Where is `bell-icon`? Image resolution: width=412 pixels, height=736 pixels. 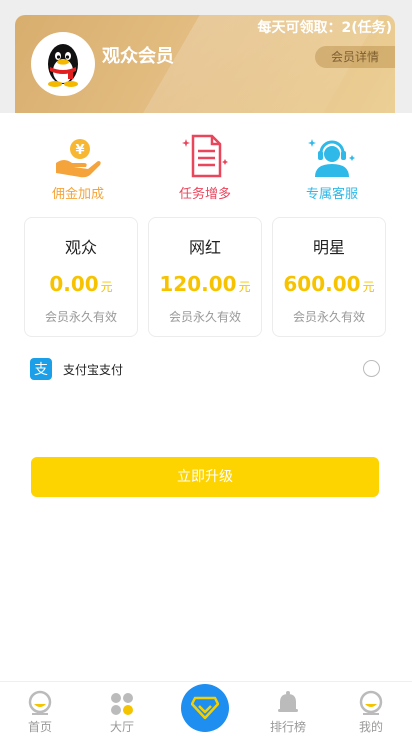 bell-icon is located at coordinates (288, 701).